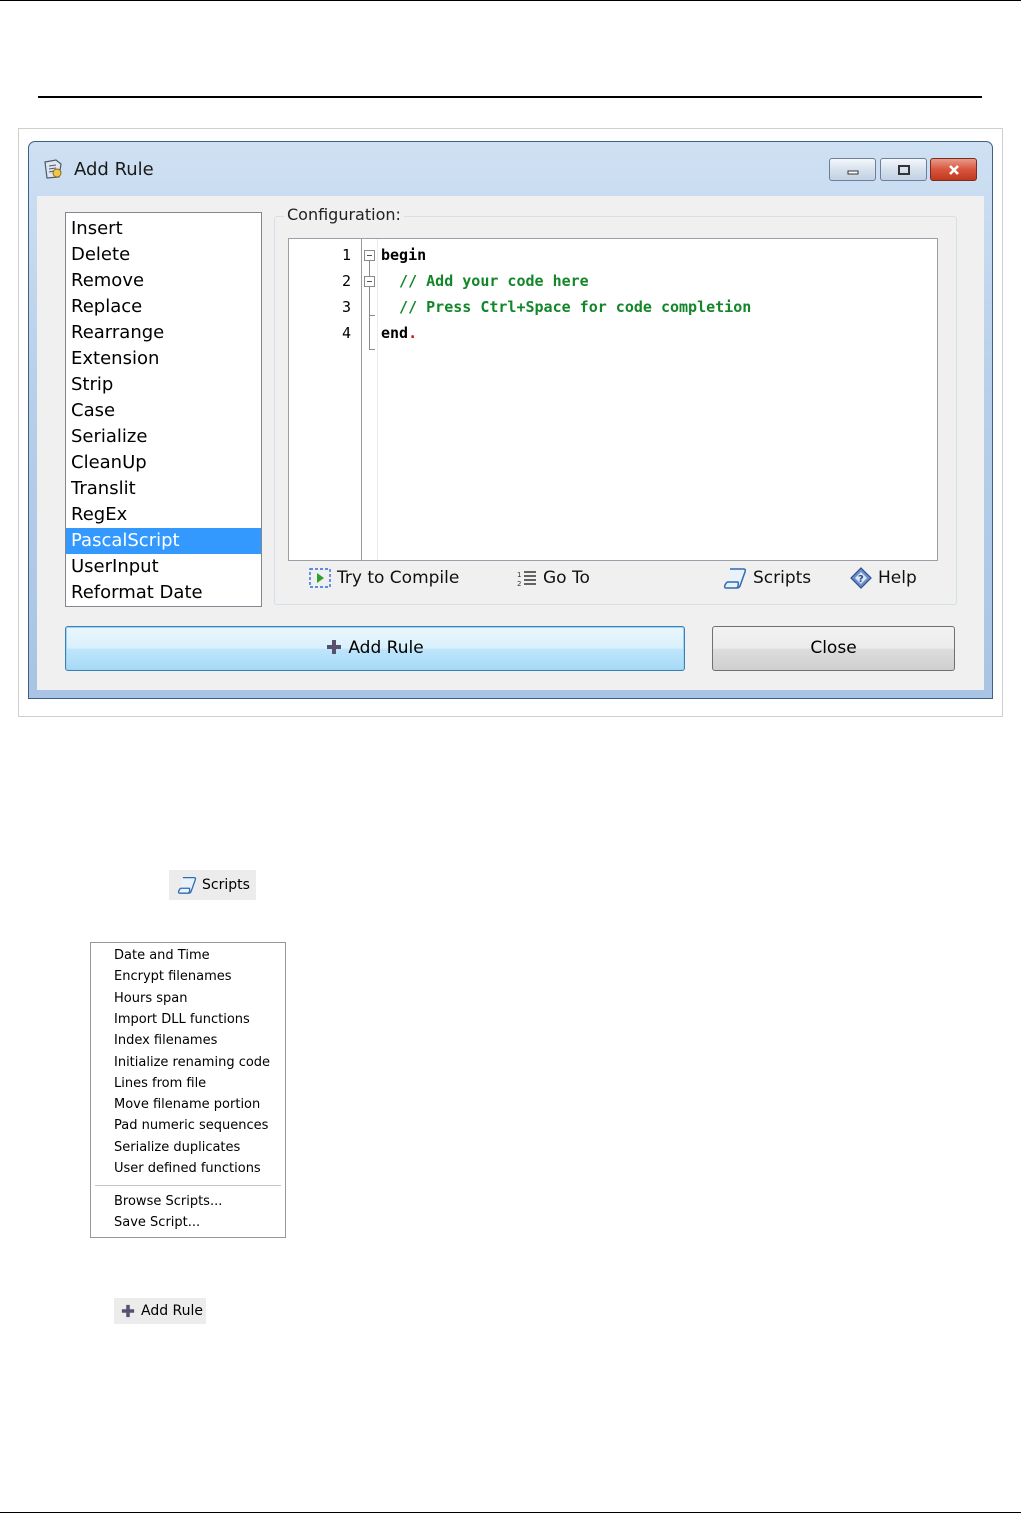 The width and height of the screenshot is (1021, 1514). I want to click on close-button: Close, so click(833, 648).